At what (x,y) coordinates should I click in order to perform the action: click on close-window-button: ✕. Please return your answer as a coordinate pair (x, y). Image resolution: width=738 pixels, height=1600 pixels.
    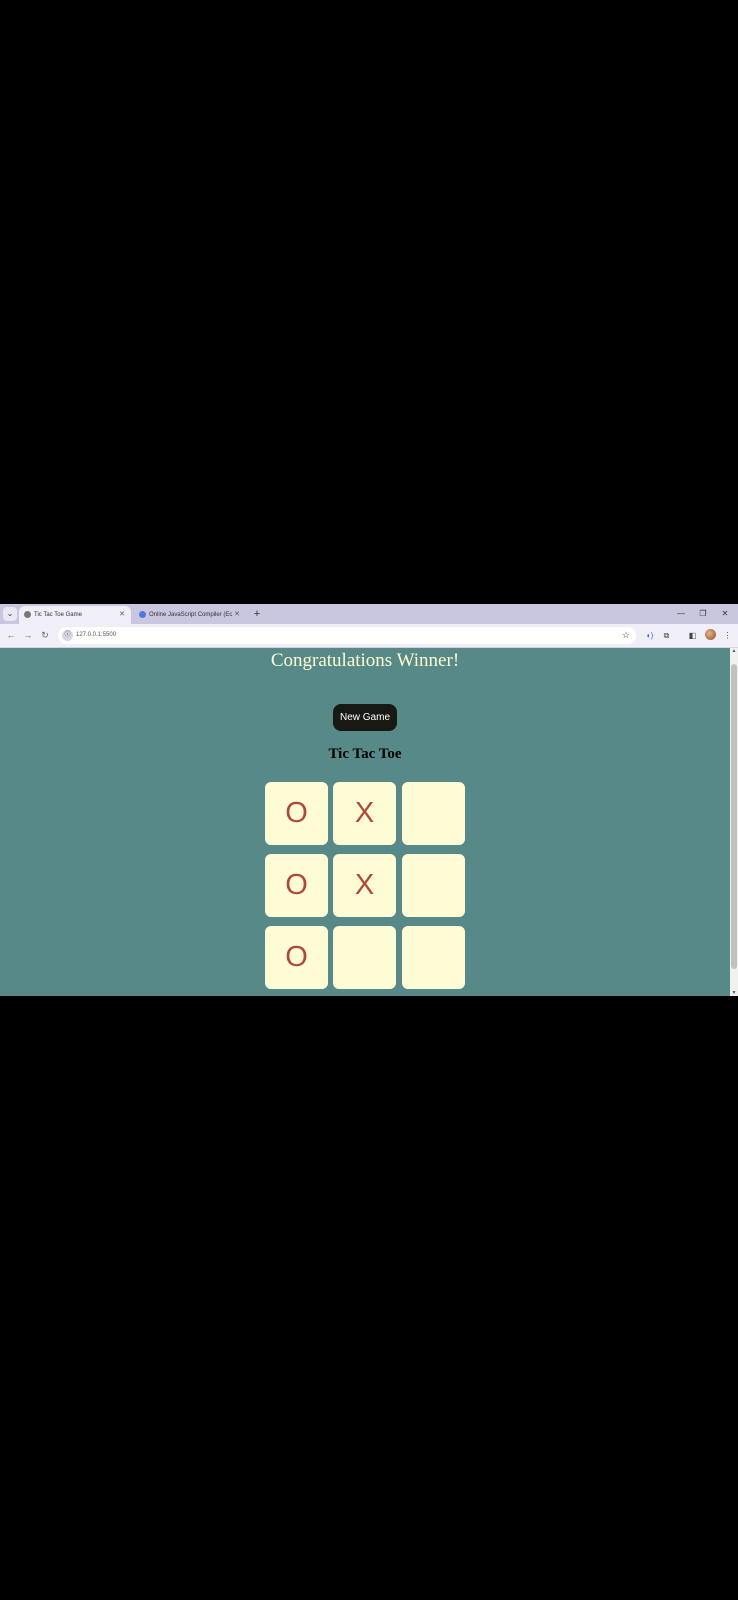
    Looking at the image, I should click on (725, 614).